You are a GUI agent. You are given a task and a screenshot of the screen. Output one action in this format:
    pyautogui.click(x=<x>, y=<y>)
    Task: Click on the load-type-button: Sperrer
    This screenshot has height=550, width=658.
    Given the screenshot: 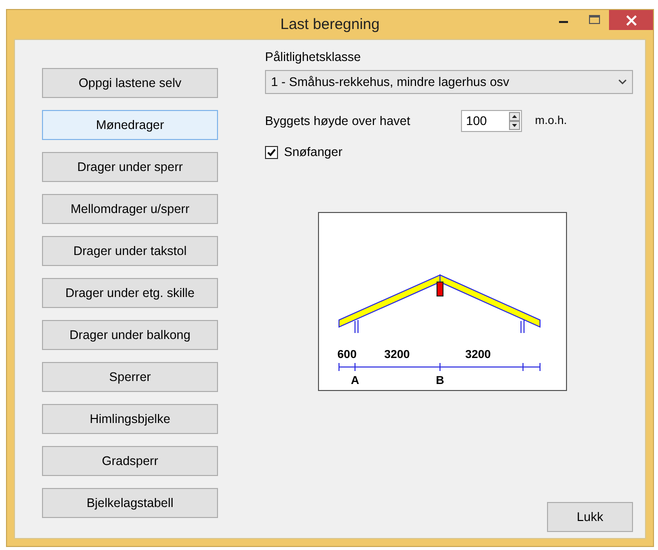 What is the action you would take?
    pyautogui.click(x=130, y=377)
    